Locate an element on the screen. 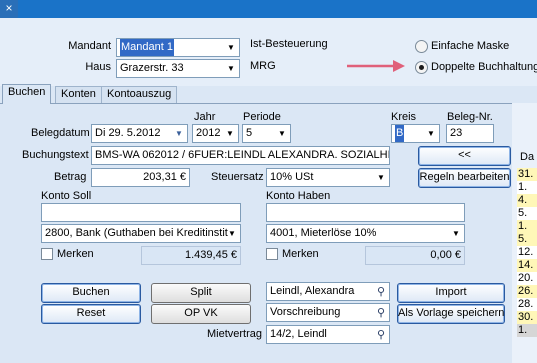 Image resolution: width=537 pixels, height=363 pixels. belegdatum-value: Di 29. 5.2012 is located at coordinates (128, 133).